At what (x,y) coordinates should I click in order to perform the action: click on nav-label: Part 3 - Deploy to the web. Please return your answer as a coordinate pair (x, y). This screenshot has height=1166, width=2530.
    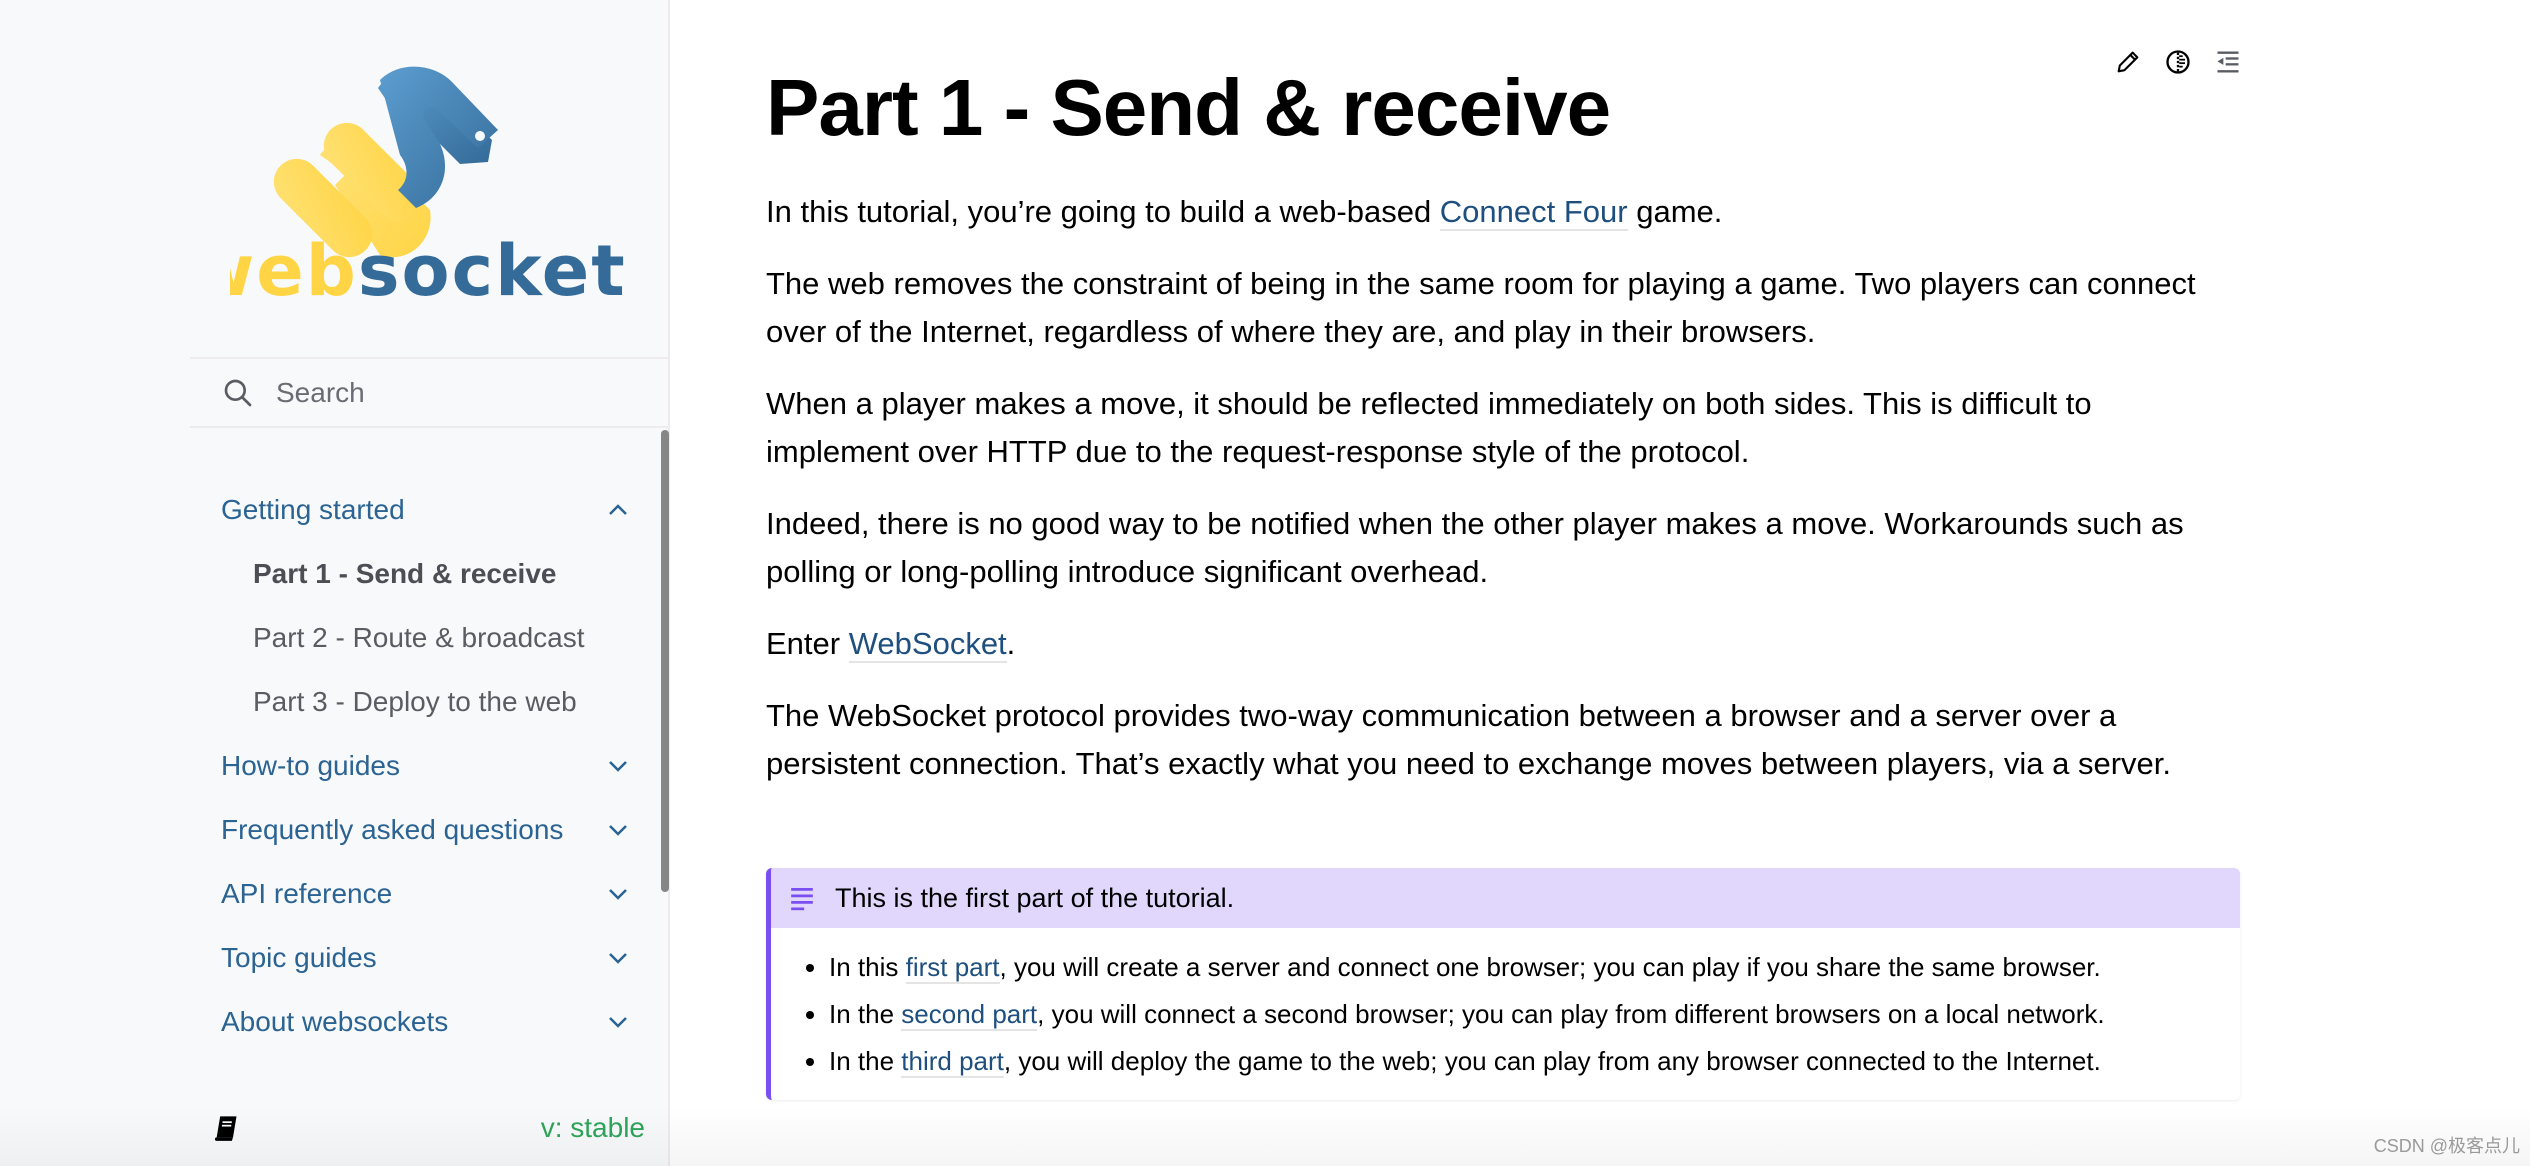
    Looking at the image, I should click on (415, 701).